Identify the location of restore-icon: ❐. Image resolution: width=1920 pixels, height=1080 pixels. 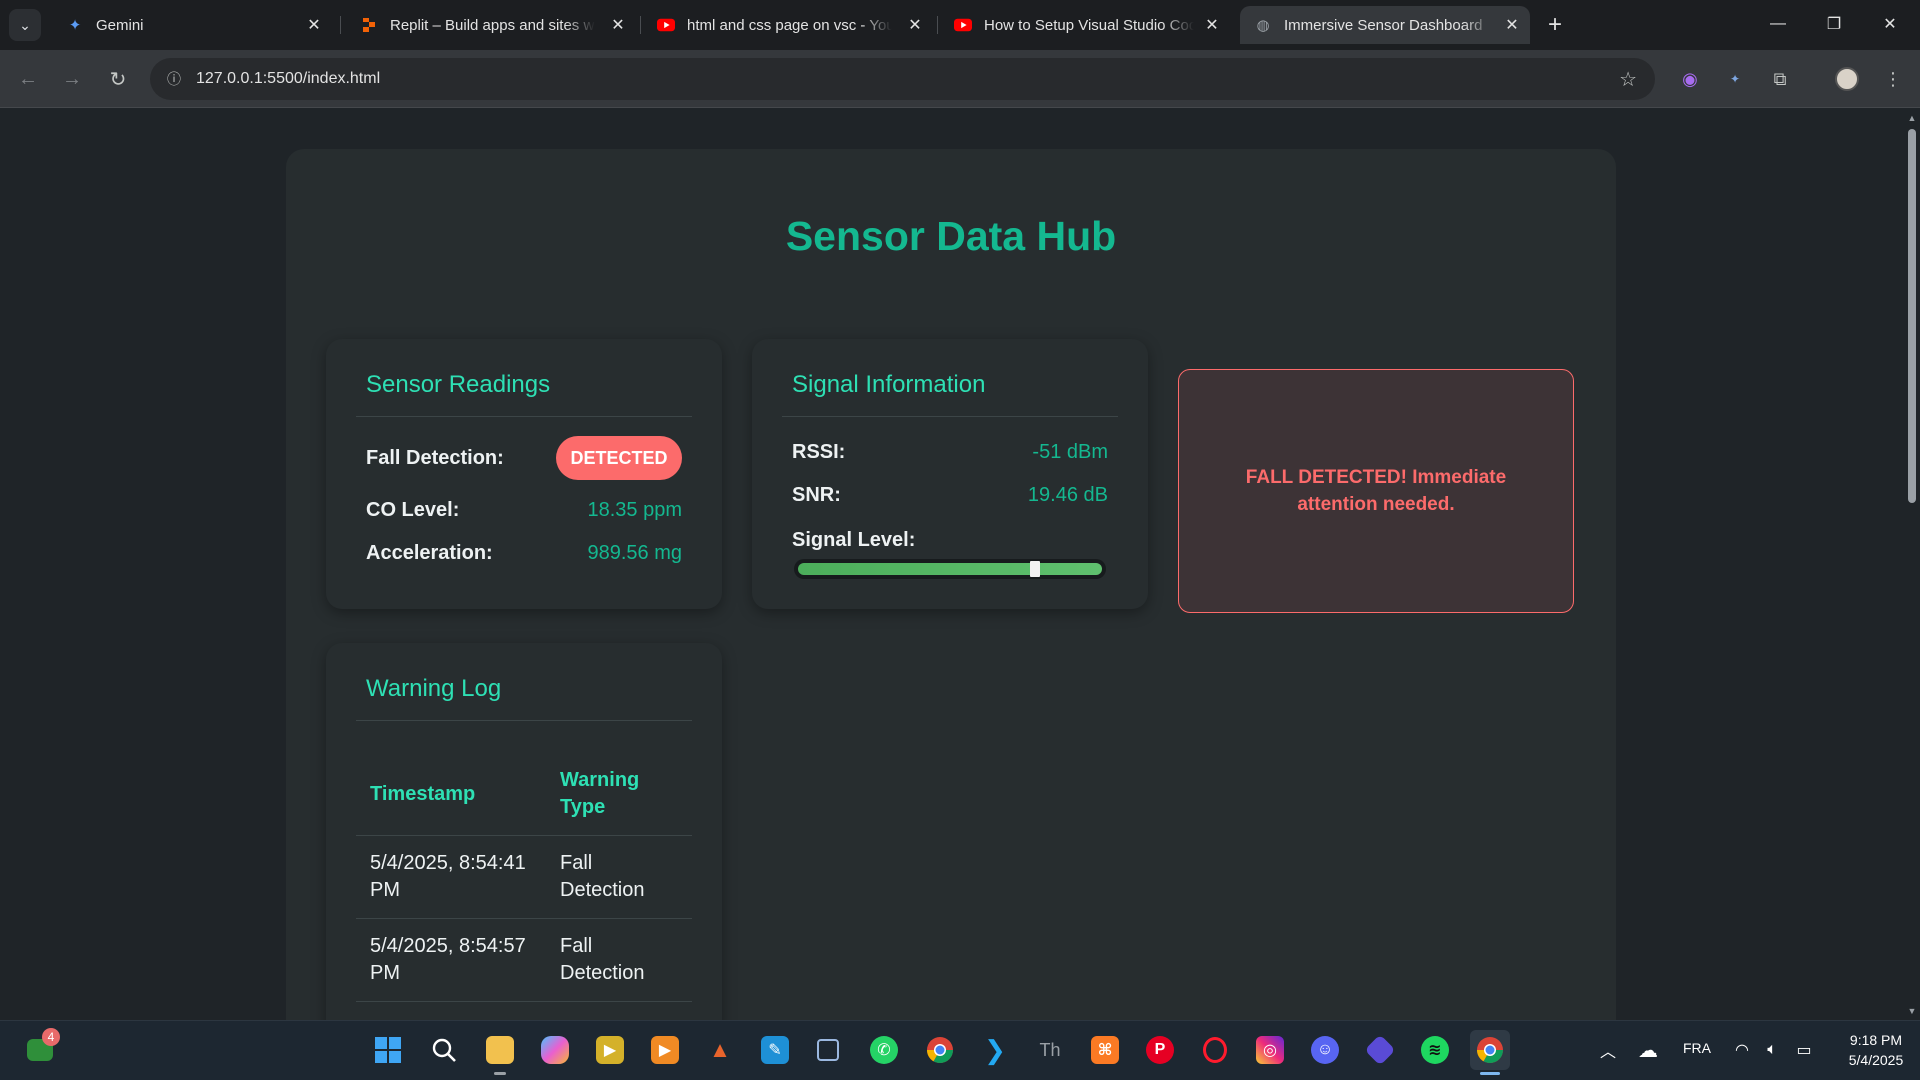
(1834, 24).